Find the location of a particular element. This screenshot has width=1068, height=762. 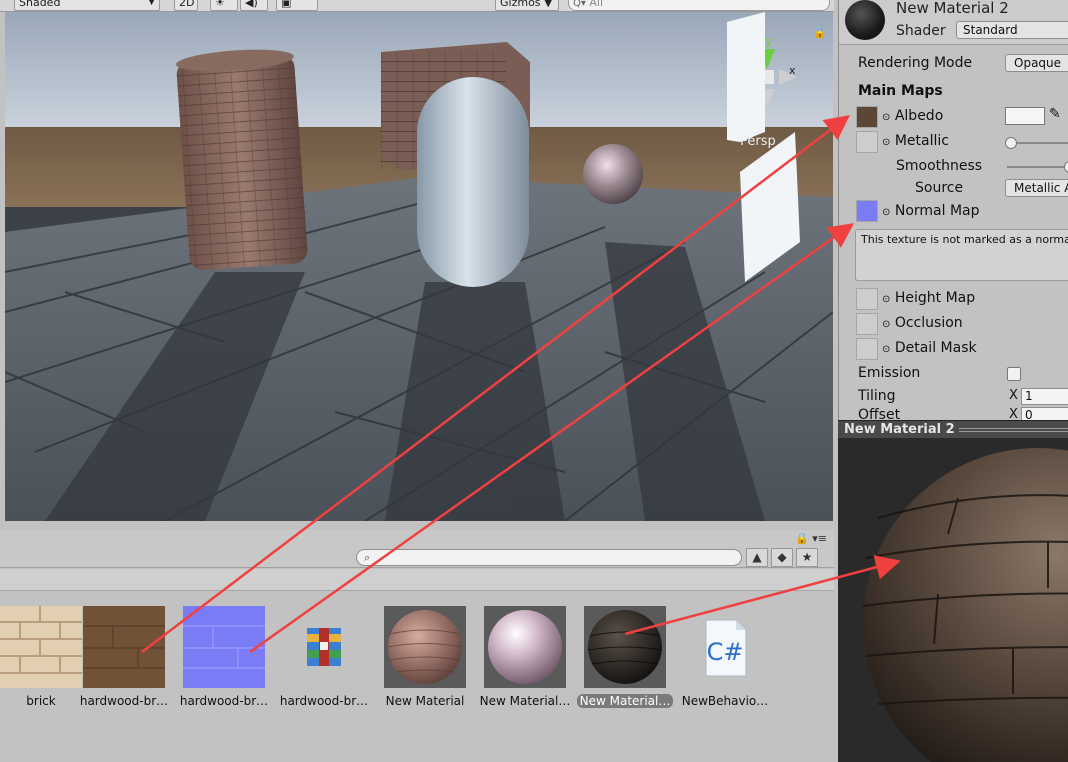

effects-dropdown: ▣ is located at coordinates (297, 5).